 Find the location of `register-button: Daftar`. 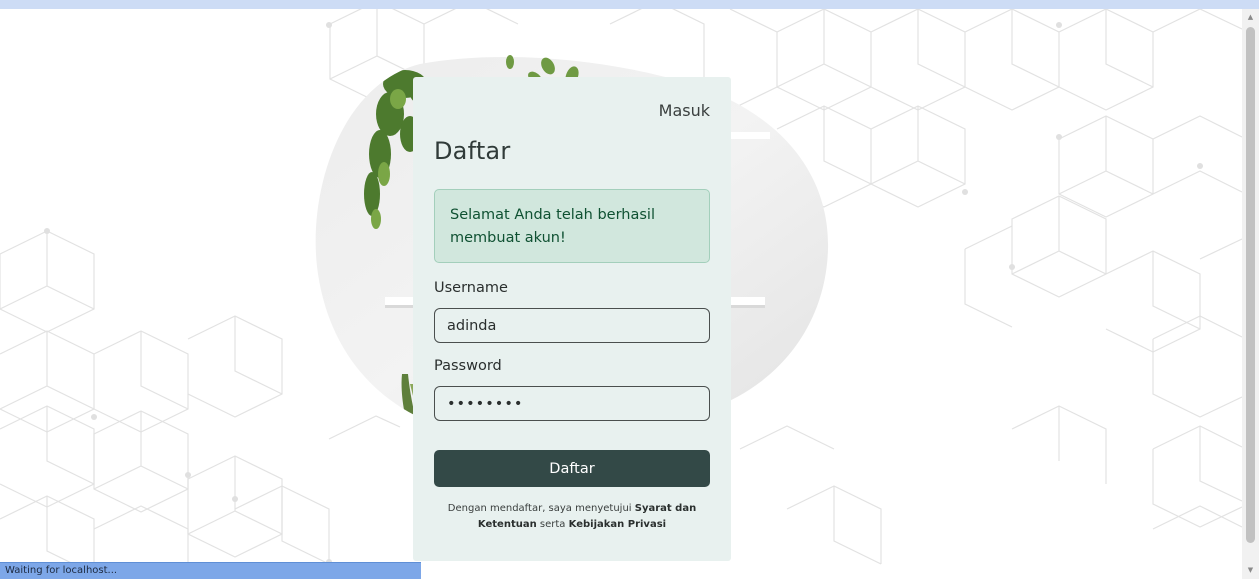

register-button: Daftar is located at coordinates (572, 468).